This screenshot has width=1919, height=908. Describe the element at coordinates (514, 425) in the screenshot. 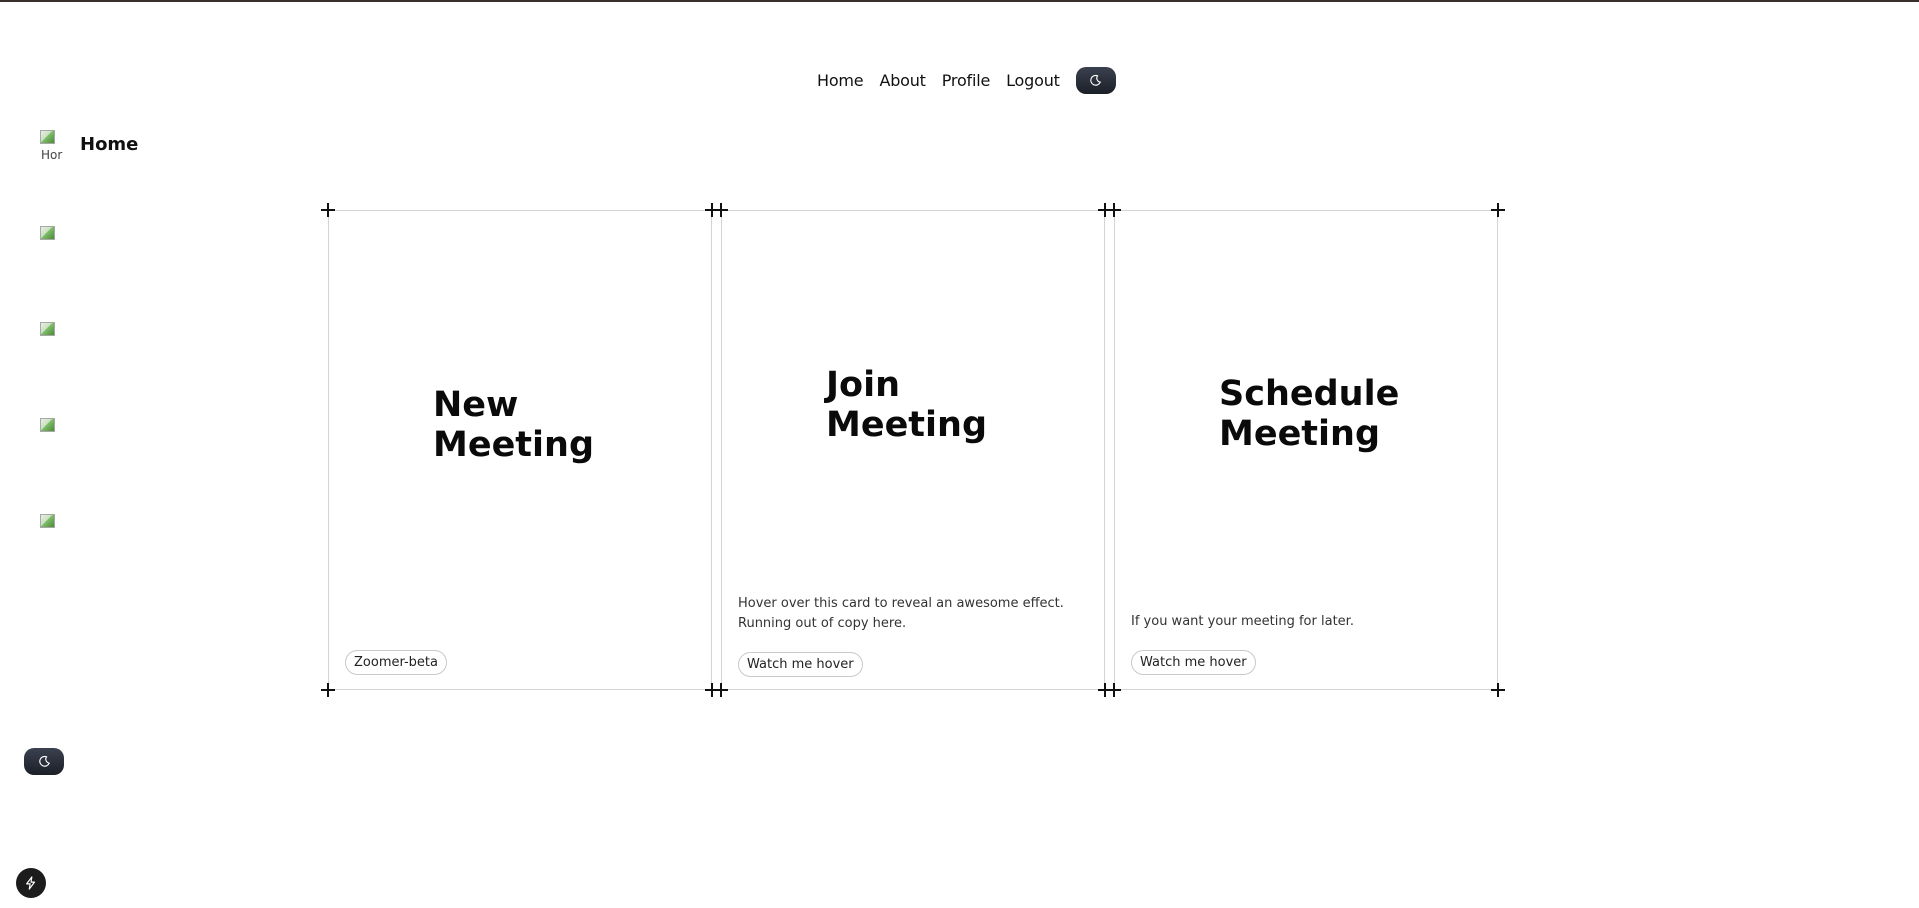

I see `card-title: New Meeting` at that location.